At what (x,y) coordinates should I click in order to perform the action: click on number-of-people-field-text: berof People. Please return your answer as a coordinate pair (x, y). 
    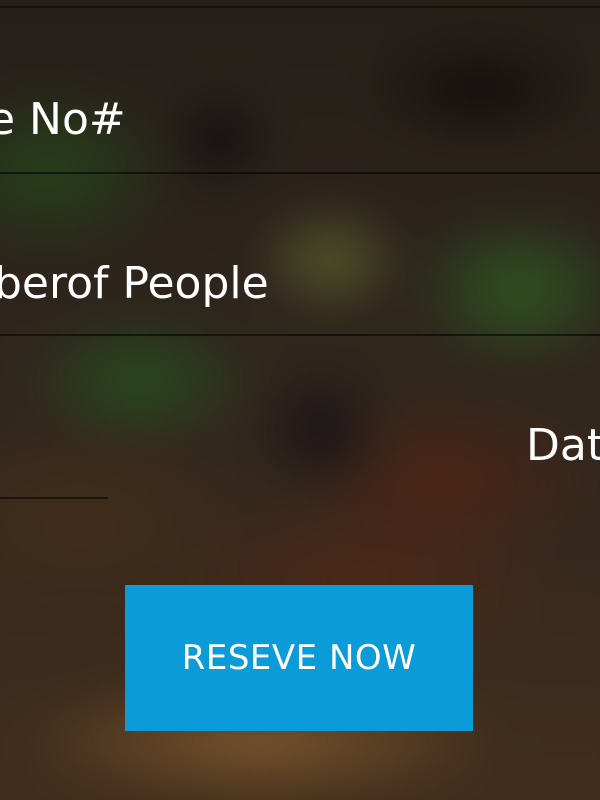
    Looking at the image, I should click on (134, 283).